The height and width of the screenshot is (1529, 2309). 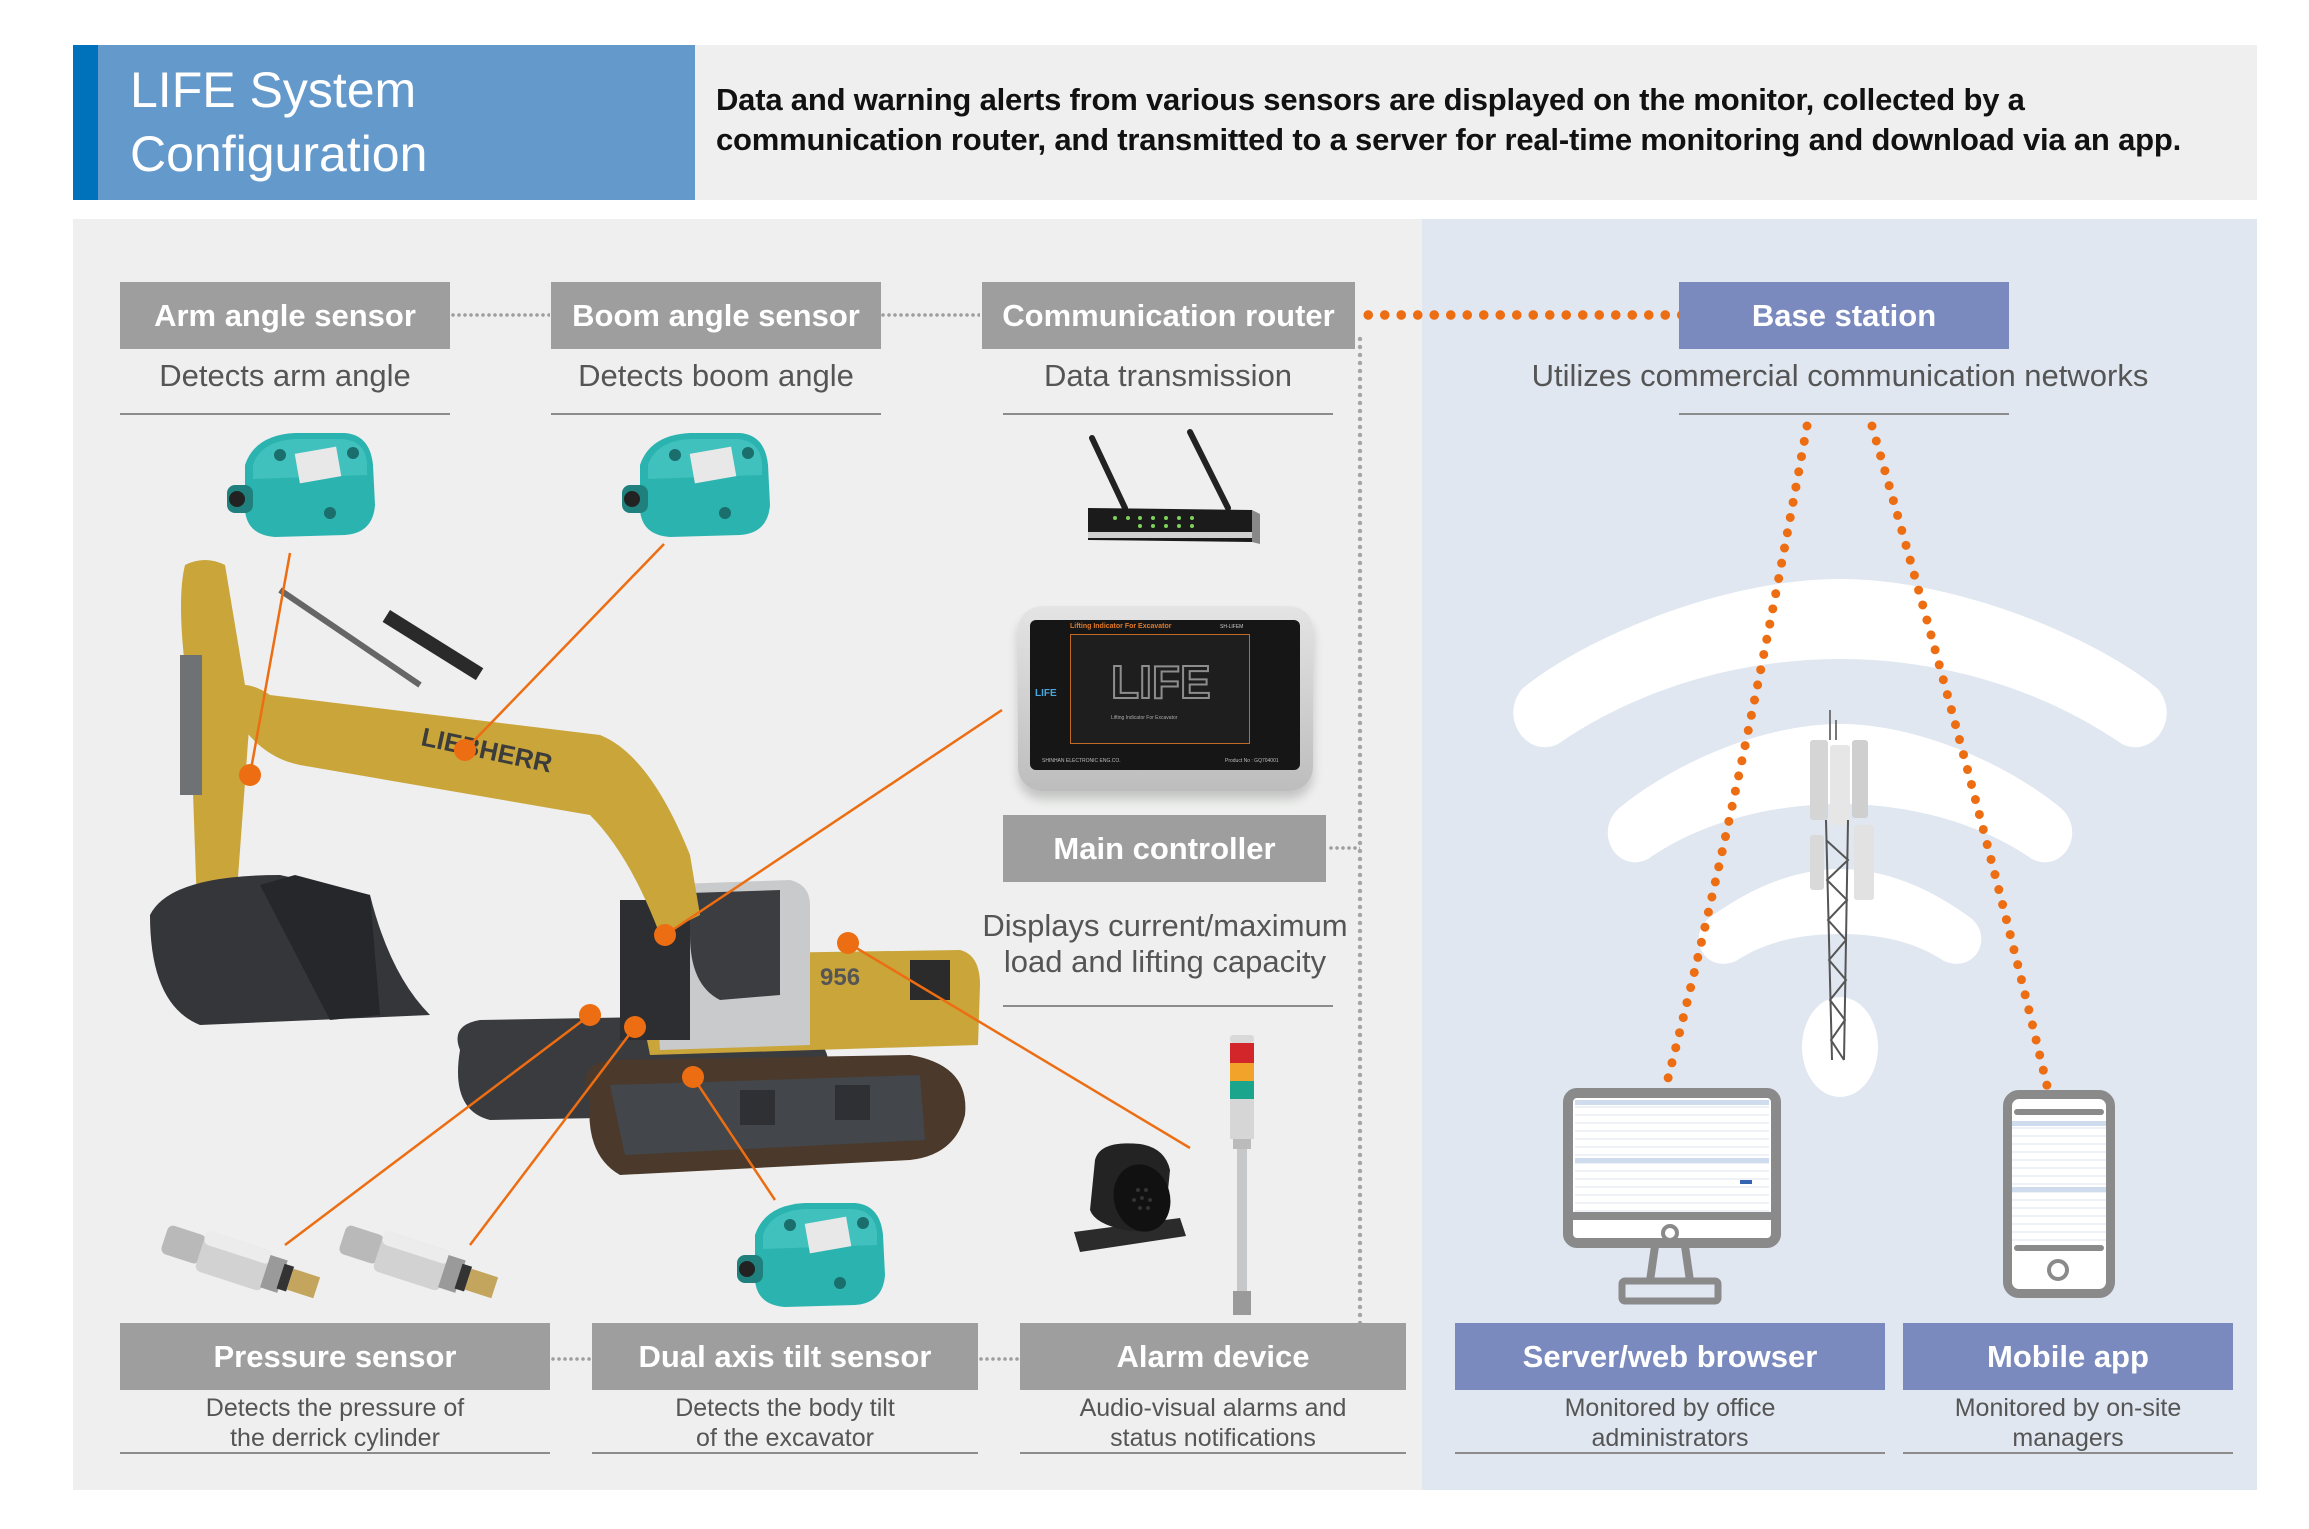 What do you see at coordinates (1670, 1233) in the screenshot?
I see `monitor-power-button` at bounding box center [1670, 1233].